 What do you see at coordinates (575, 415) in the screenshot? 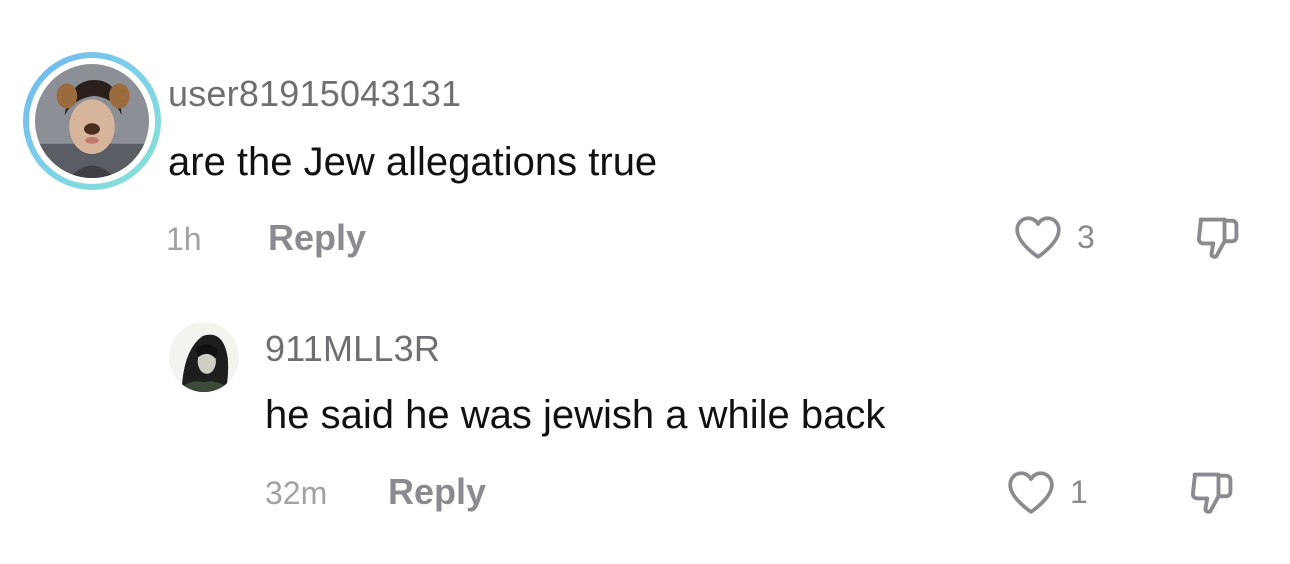
I see `reply-text: he said he was jewish a while back` at bounding box center [575, 415].